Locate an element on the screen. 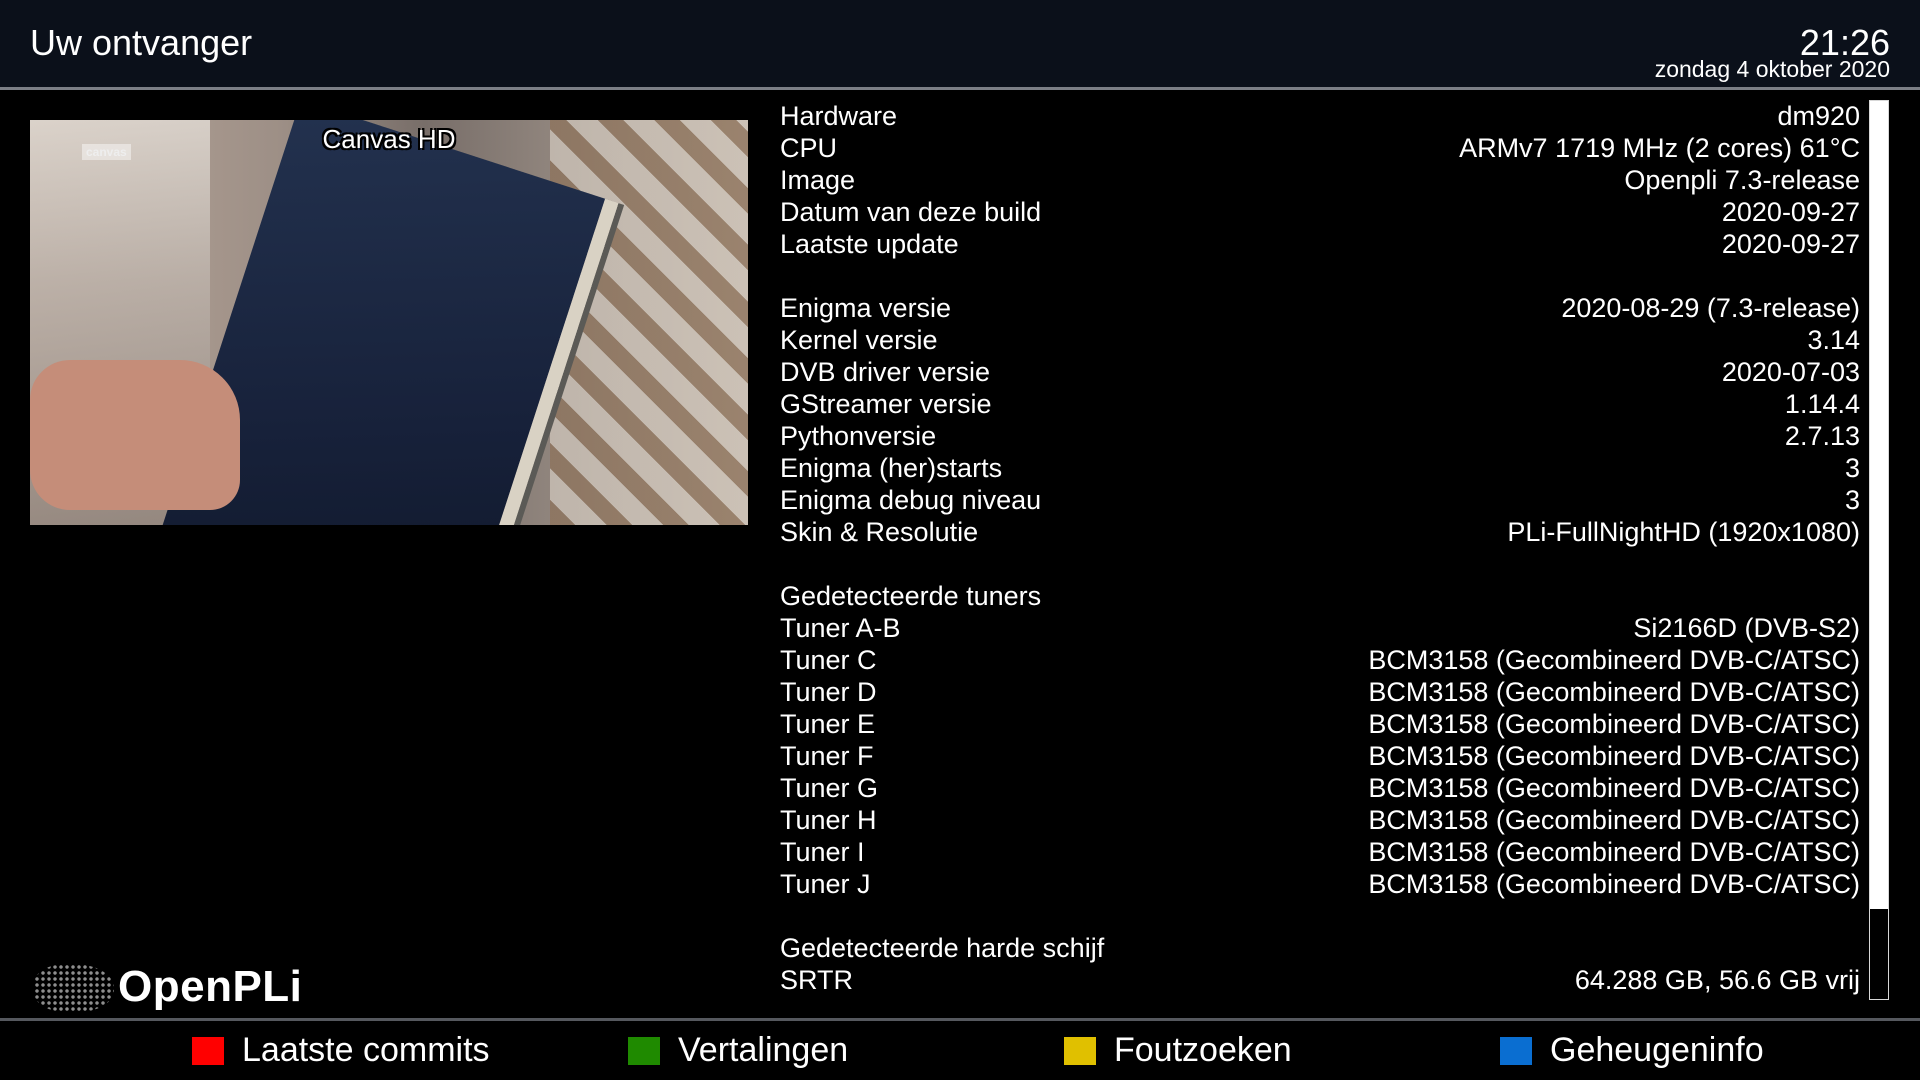 This screenshot has width=1920, height=1080. video-lattice is located at coordinates (649, 322).